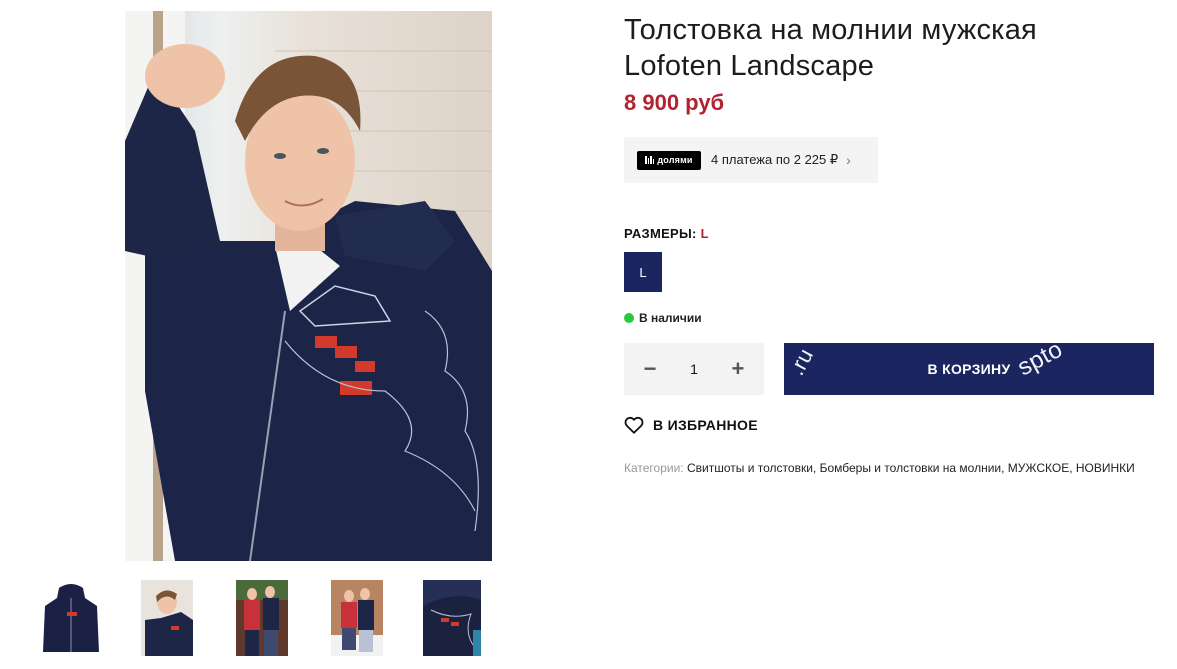  Describe the element at coordinates (675, 160) in the screenshot. I see `dolyami-logo-text: долями` at that location.